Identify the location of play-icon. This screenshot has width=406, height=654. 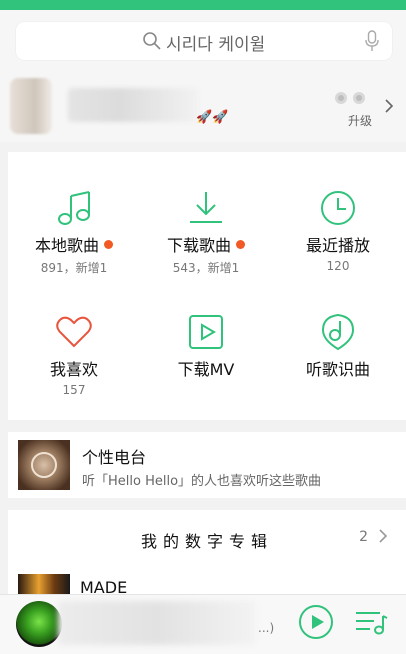
(316, 622).